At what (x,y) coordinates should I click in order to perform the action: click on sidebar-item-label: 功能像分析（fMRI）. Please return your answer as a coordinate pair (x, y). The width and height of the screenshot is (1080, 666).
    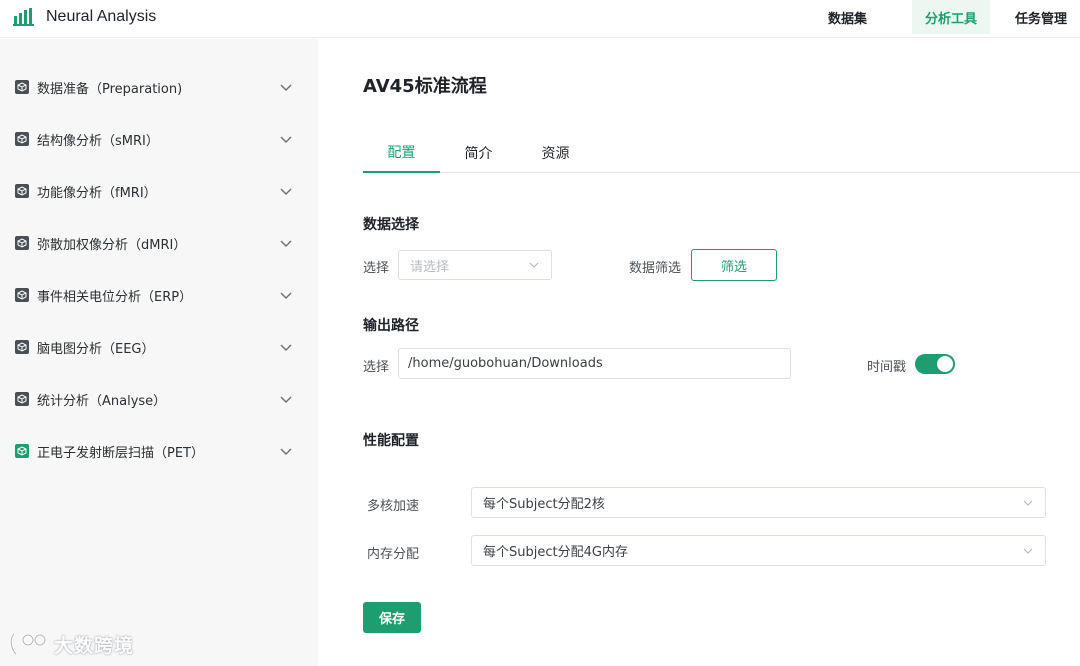
    Looking at the image, I should click on (97, 193).